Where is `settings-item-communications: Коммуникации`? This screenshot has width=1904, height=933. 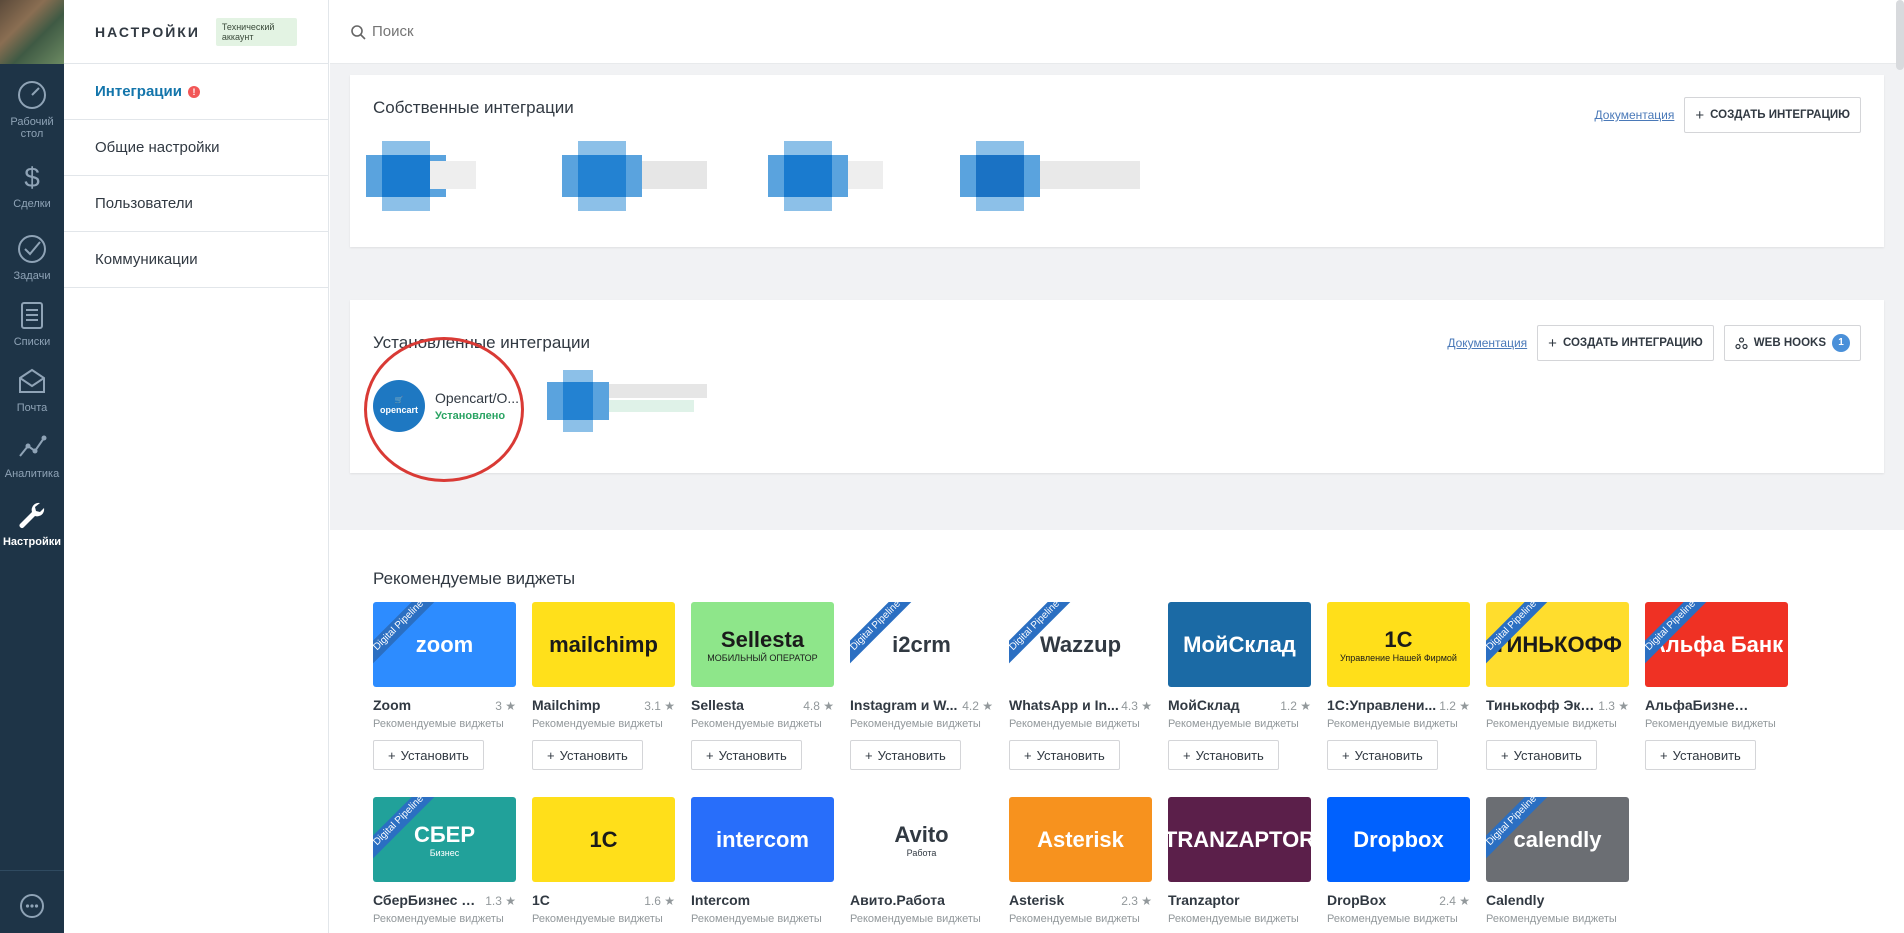 settings-item-communications: Коммуникации is located at coordinates (196, 260).